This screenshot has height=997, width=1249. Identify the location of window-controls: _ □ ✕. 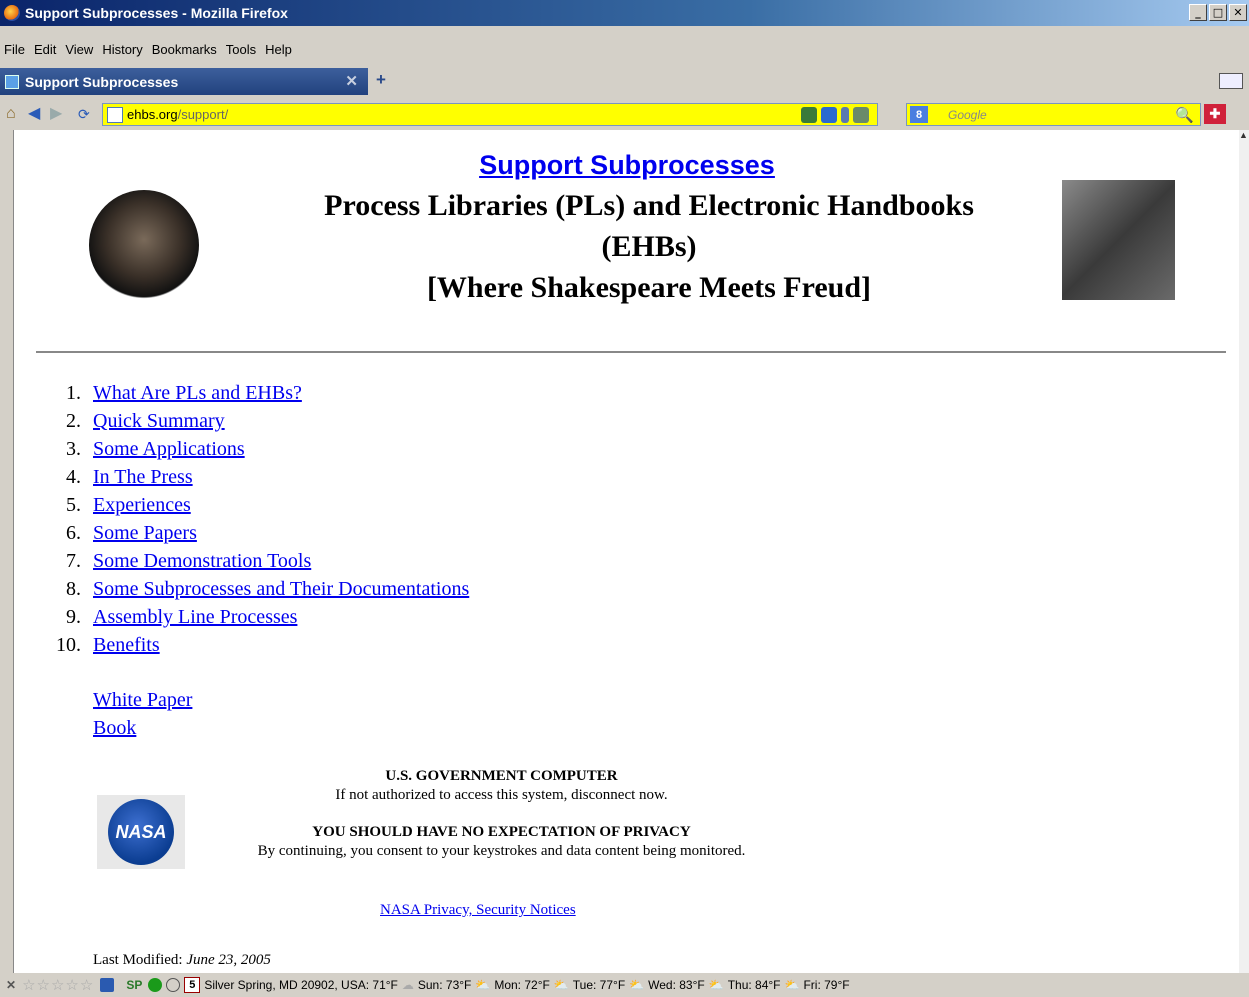
(1218, 12).